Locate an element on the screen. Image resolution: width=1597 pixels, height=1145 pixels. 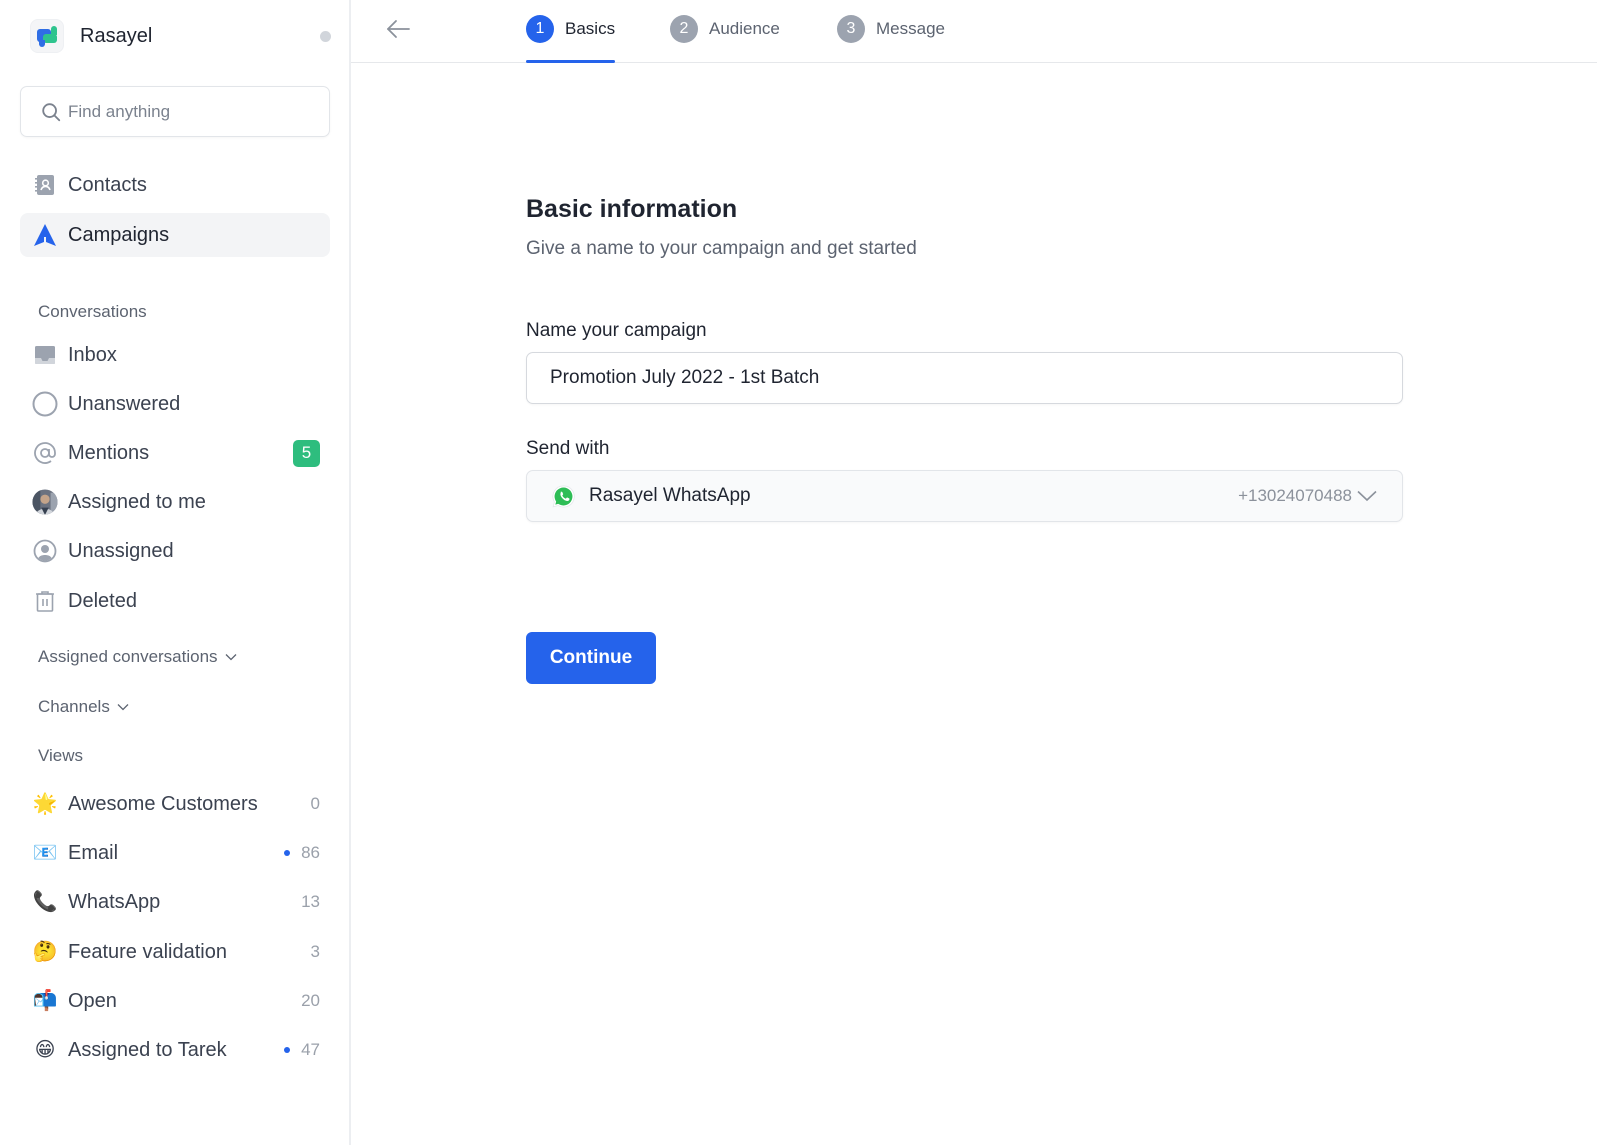
step-label: Audience is located at coordinates (744, 28).